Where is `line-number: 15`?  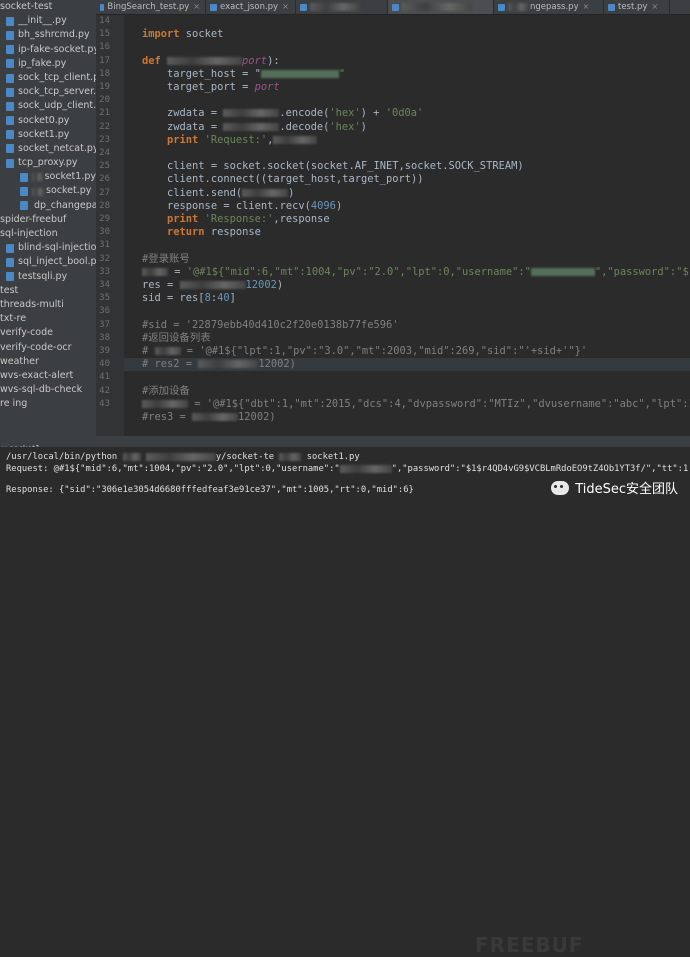 line-number: 15 is located at coordinates (104, 34).